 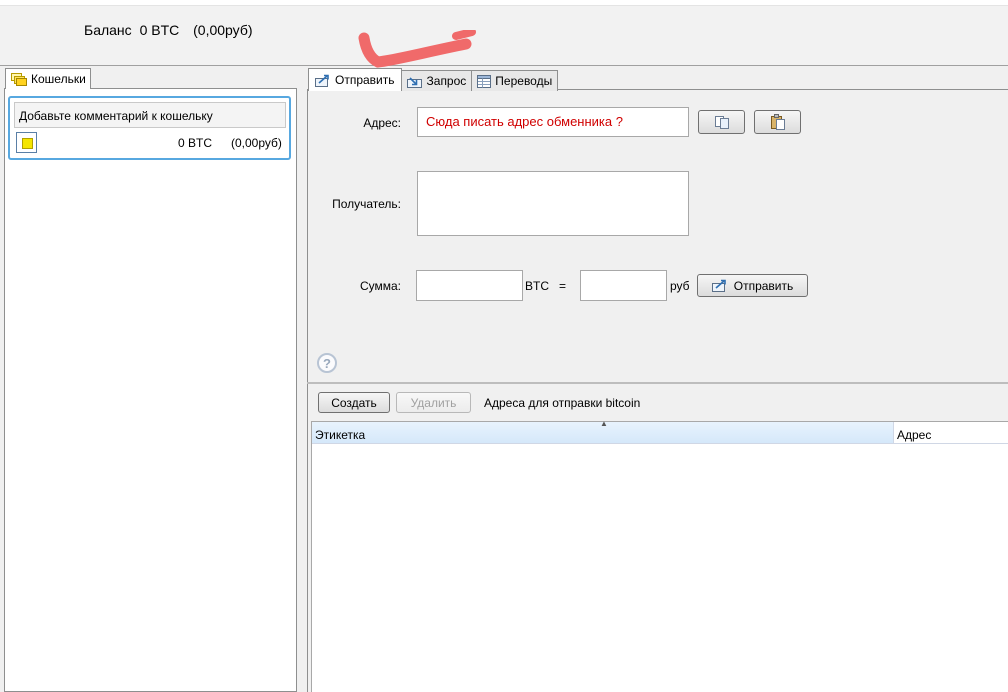 I want to click on amount-rub-input, so click(x=623, y=285).